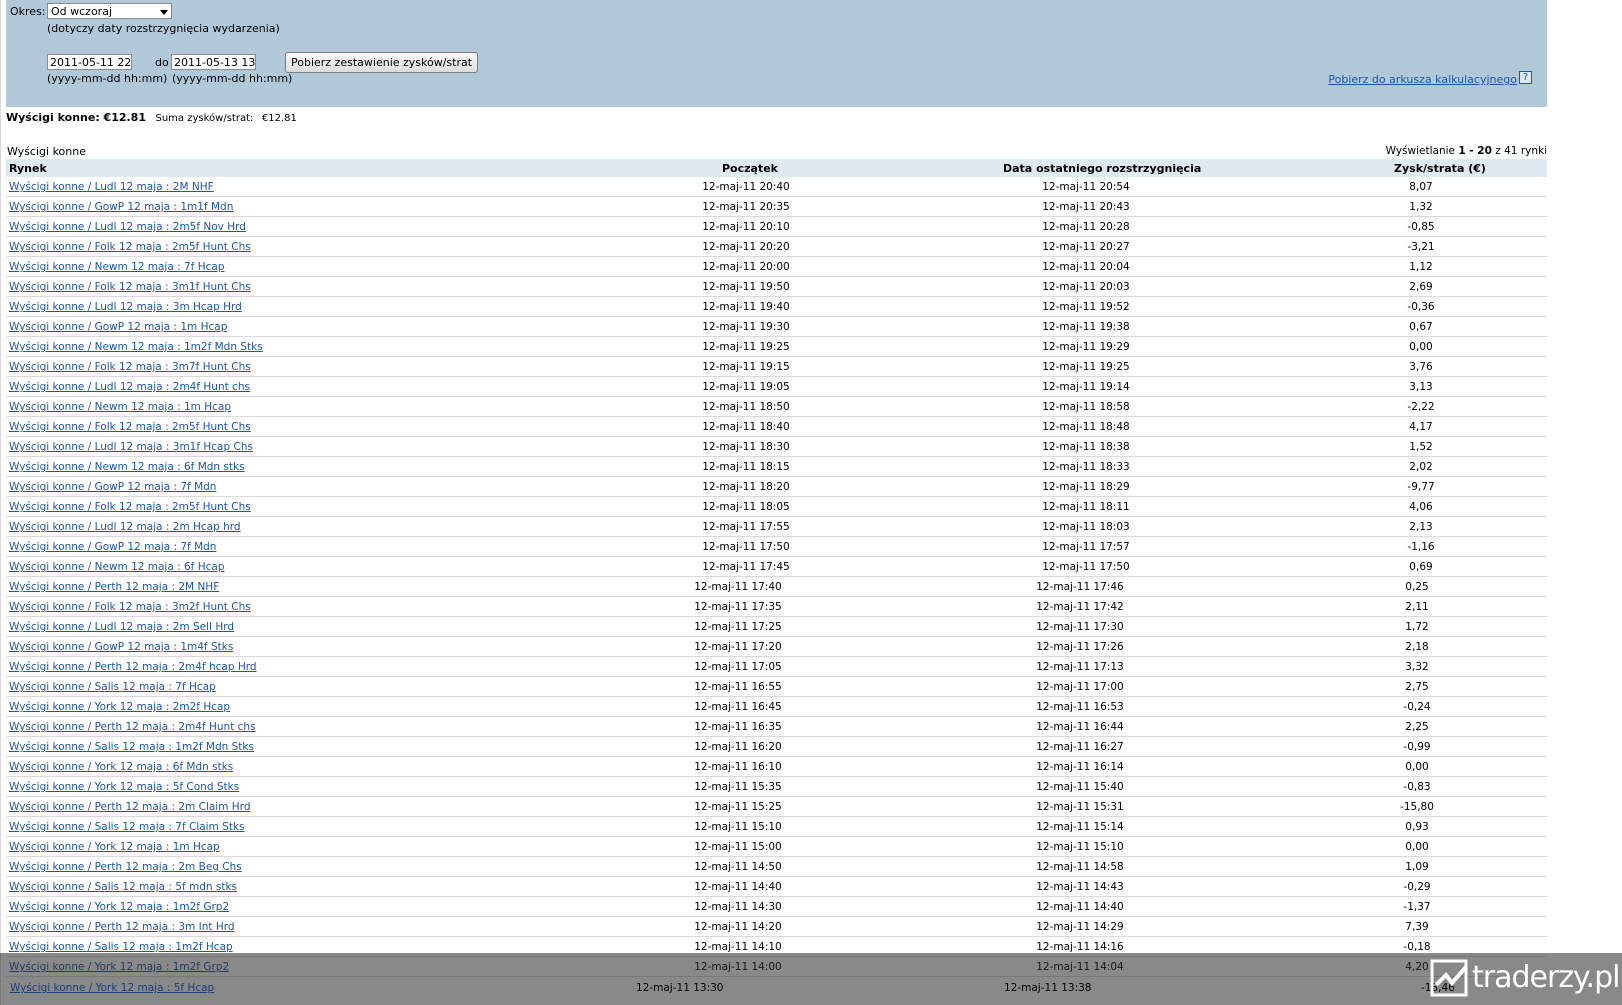  Describe the element at coordinates (1420, 151) in the screenshot. I see `paging-prefix: Wyświetlanie` at that location.